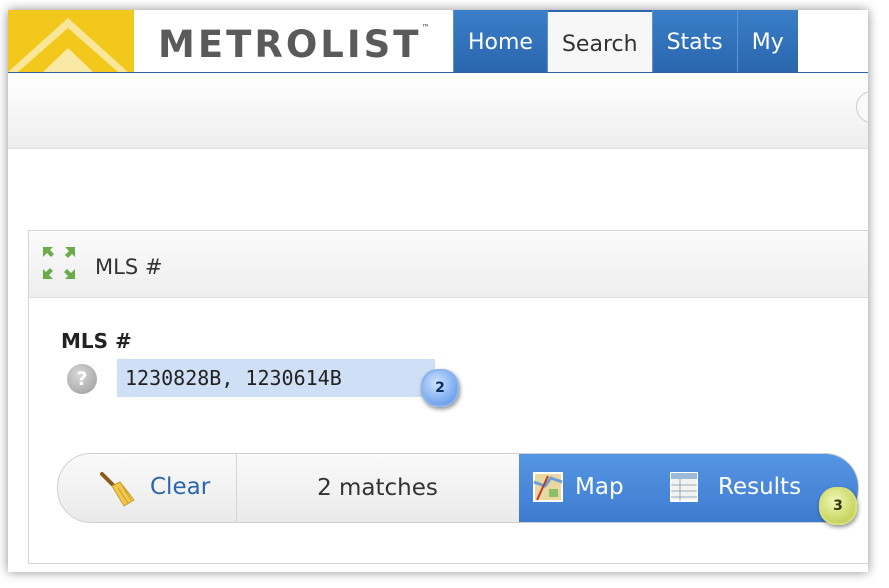  What do you see at coordinates (684, 487) in the screenshot?
I see `results-table-icon` at bounding box center [684, 487].